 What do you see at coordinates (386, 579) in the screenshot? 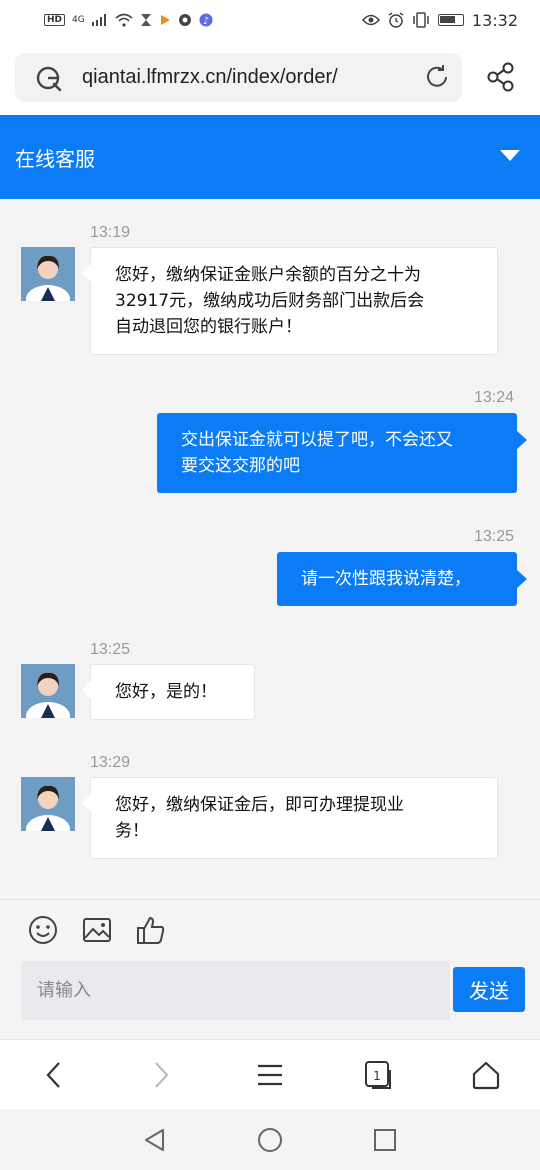
I see `message-line: 请一次性跟我说清楚，` at bounding box center [386, 579].